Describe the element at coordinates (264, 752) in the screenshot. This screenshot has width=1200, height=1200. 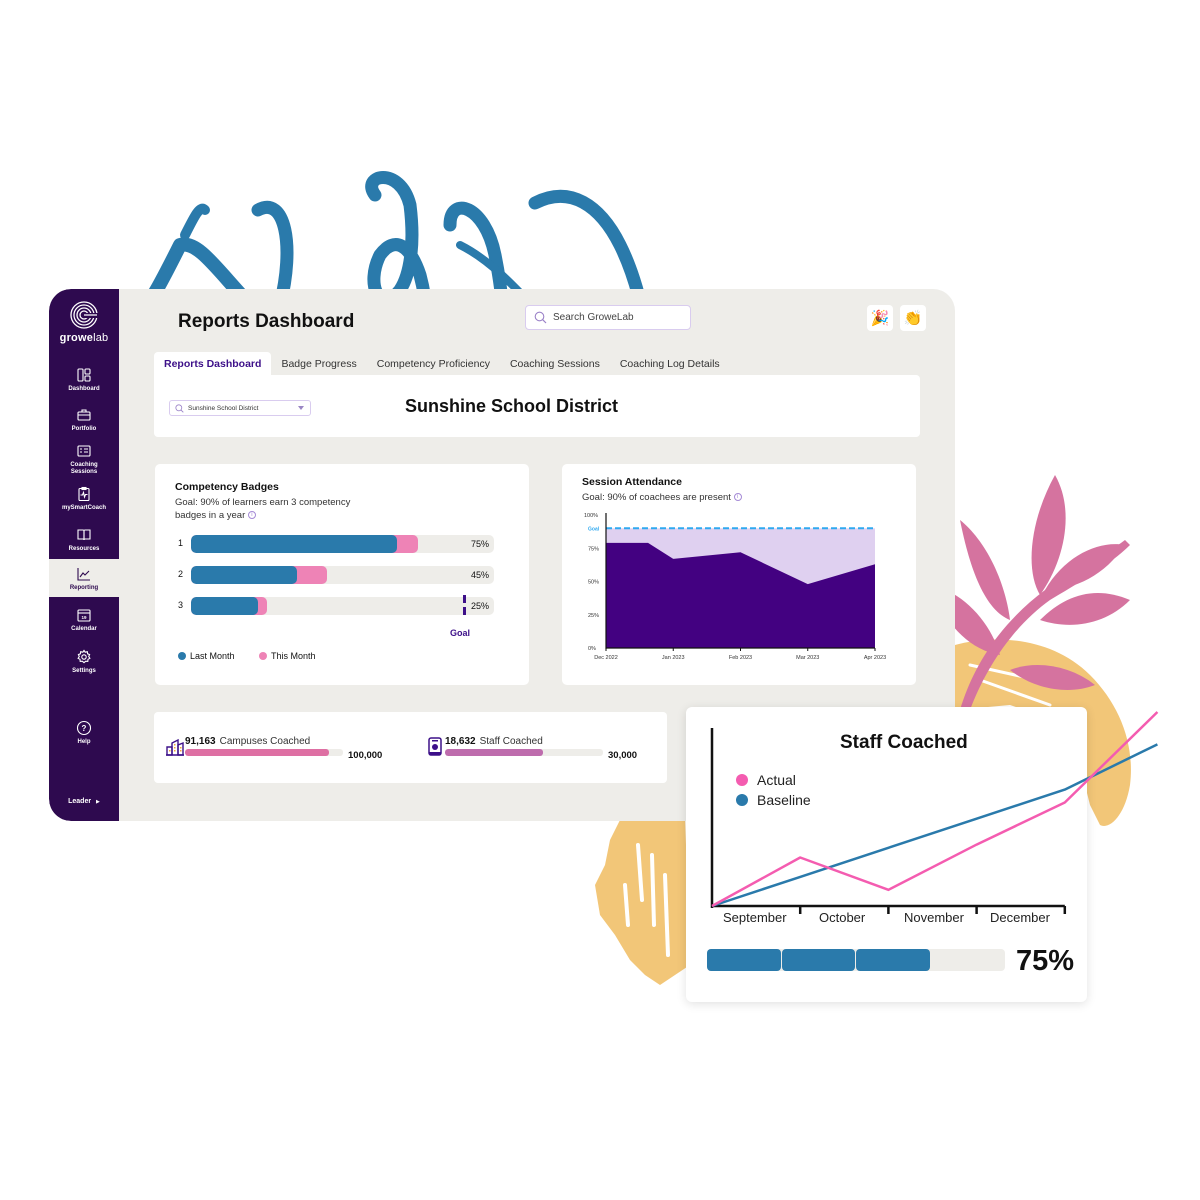
I see `campuses-progress-bar` at that location.